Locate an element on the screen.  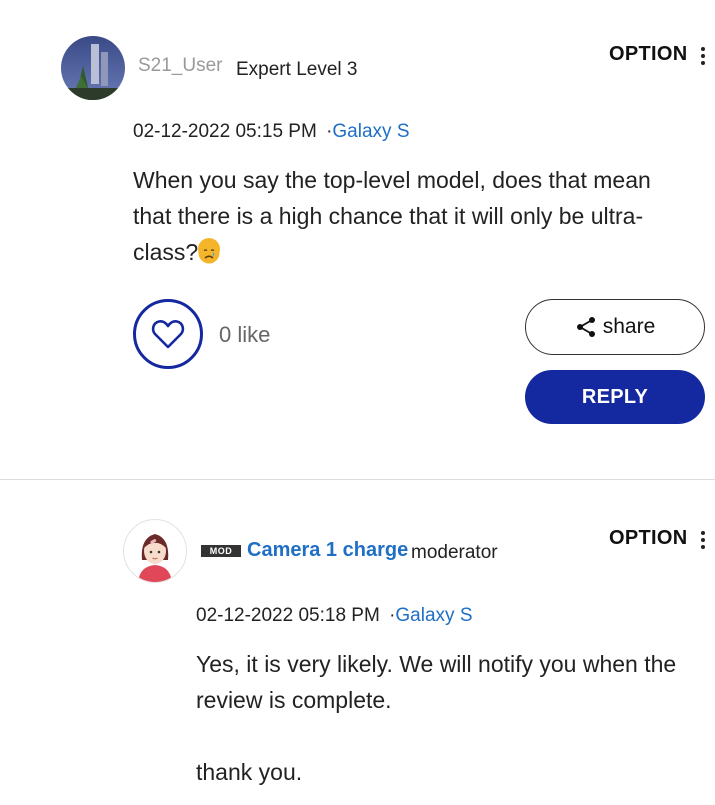
user-role: moderator is located at coordinates (454, 552).